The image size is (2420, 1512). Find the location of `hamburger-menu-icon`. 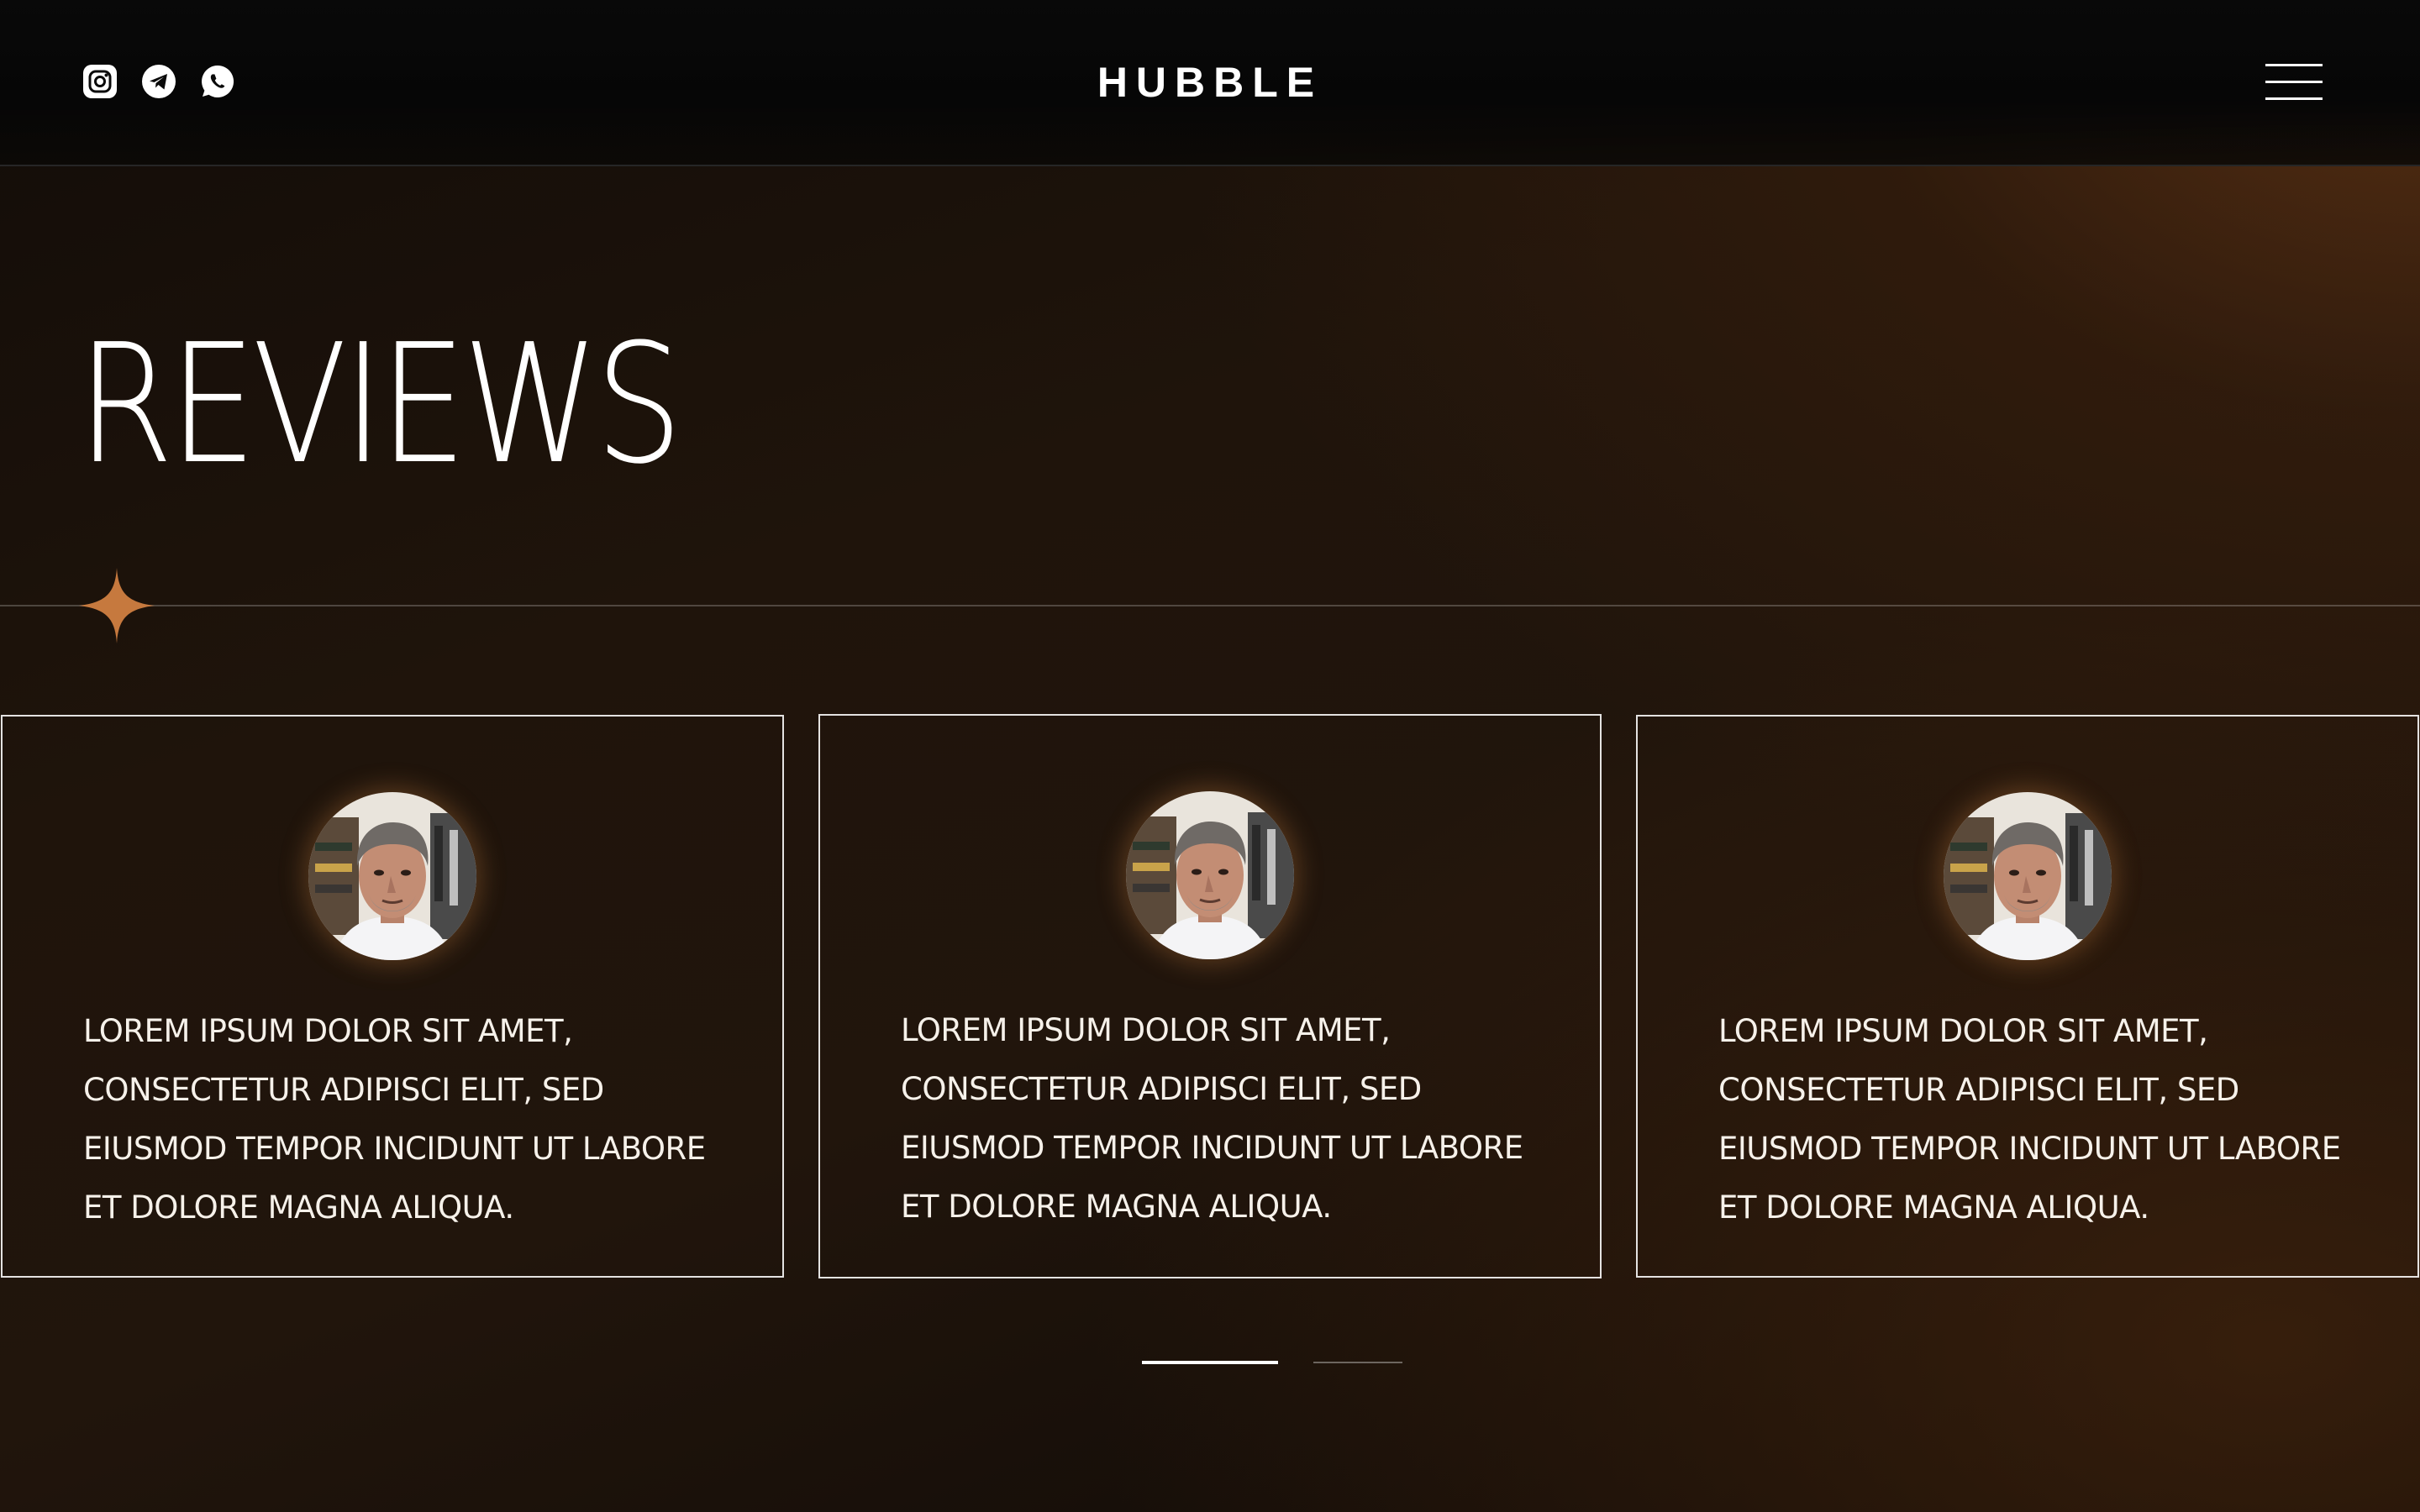

hamburger-menu-icon is located at coordinates (2295, 82).